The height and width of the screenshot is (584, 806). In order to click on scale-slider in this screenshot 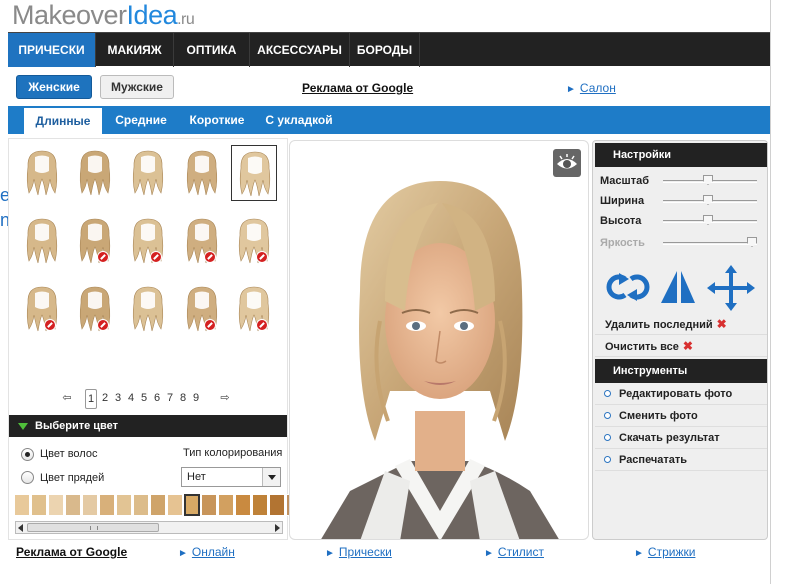, I will do `click(710, 180)`.